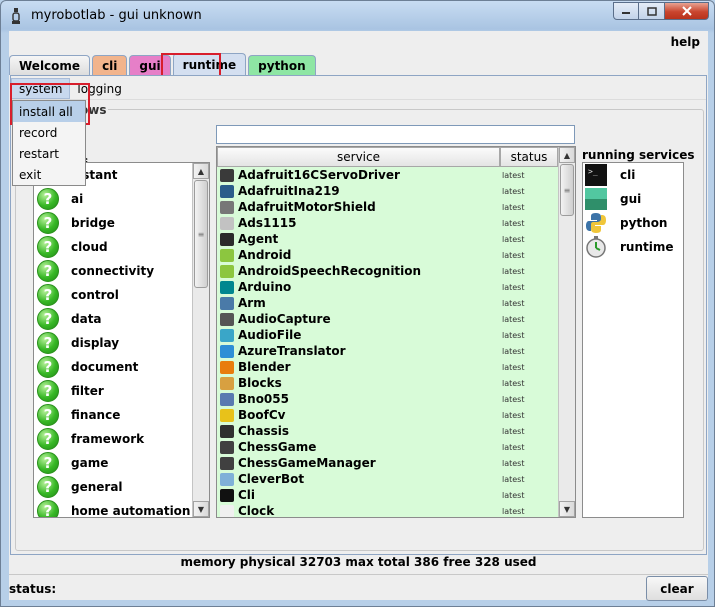 The width and height of the screenshot is (715, 607). I want to click on running-services-list: >_ cli gui python runtime, so click(633, 340).